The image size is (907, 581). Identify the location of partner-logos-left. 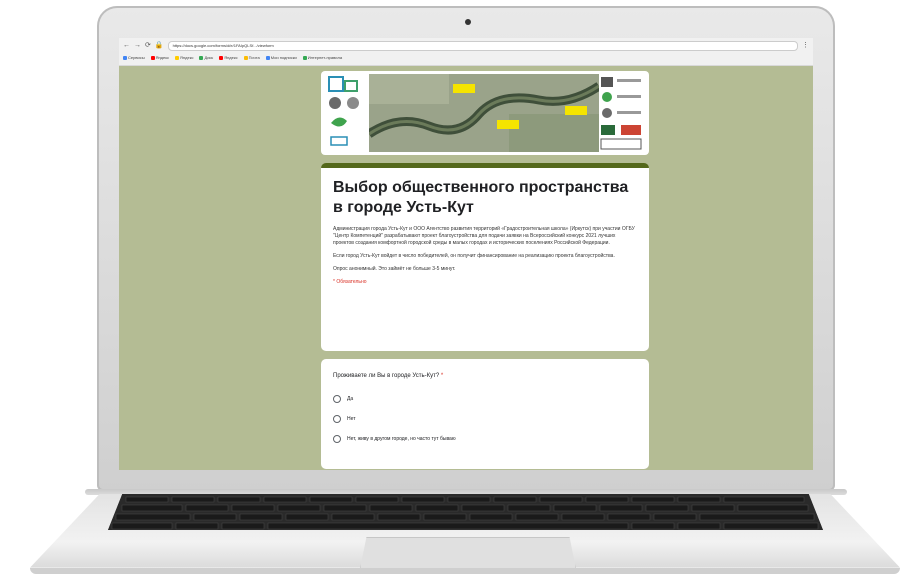
(343, 111).